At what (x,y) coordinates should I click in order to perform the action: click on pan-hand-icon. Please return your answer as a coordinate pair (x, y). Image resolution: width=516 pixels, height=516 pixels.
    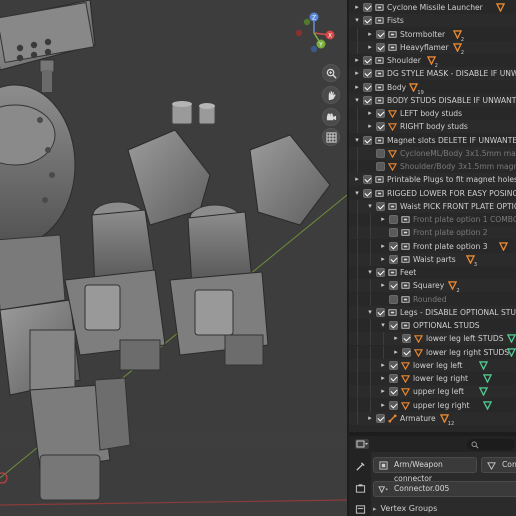
    Looking at the image, I should click on (331, 95).